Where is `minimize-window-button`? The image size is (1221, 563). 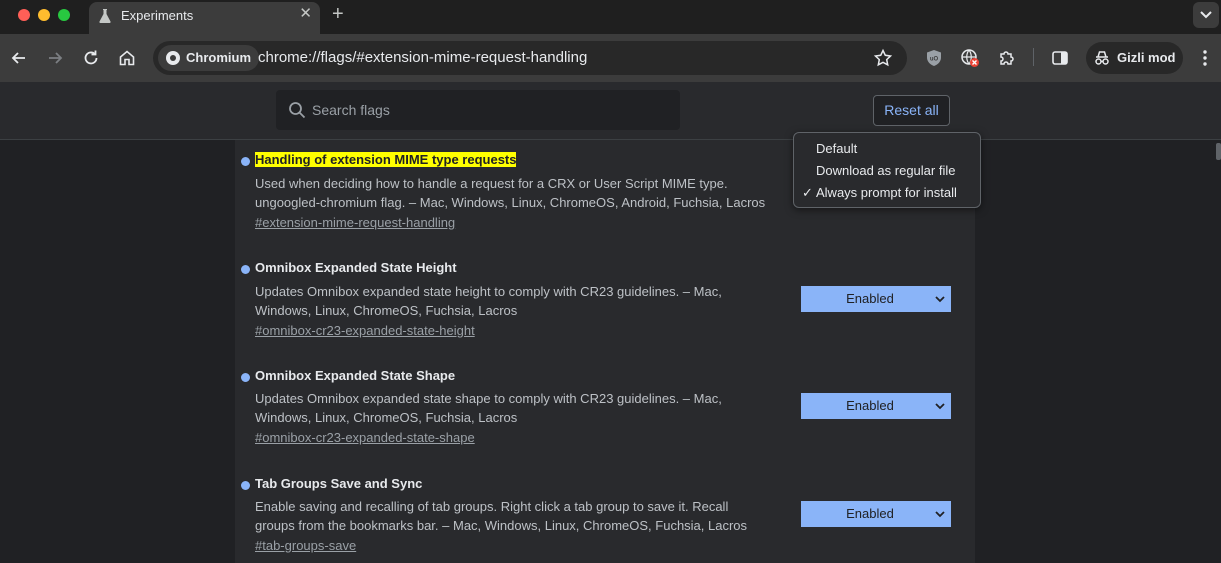
minimize-window-button is located at coordinates (44, 15).